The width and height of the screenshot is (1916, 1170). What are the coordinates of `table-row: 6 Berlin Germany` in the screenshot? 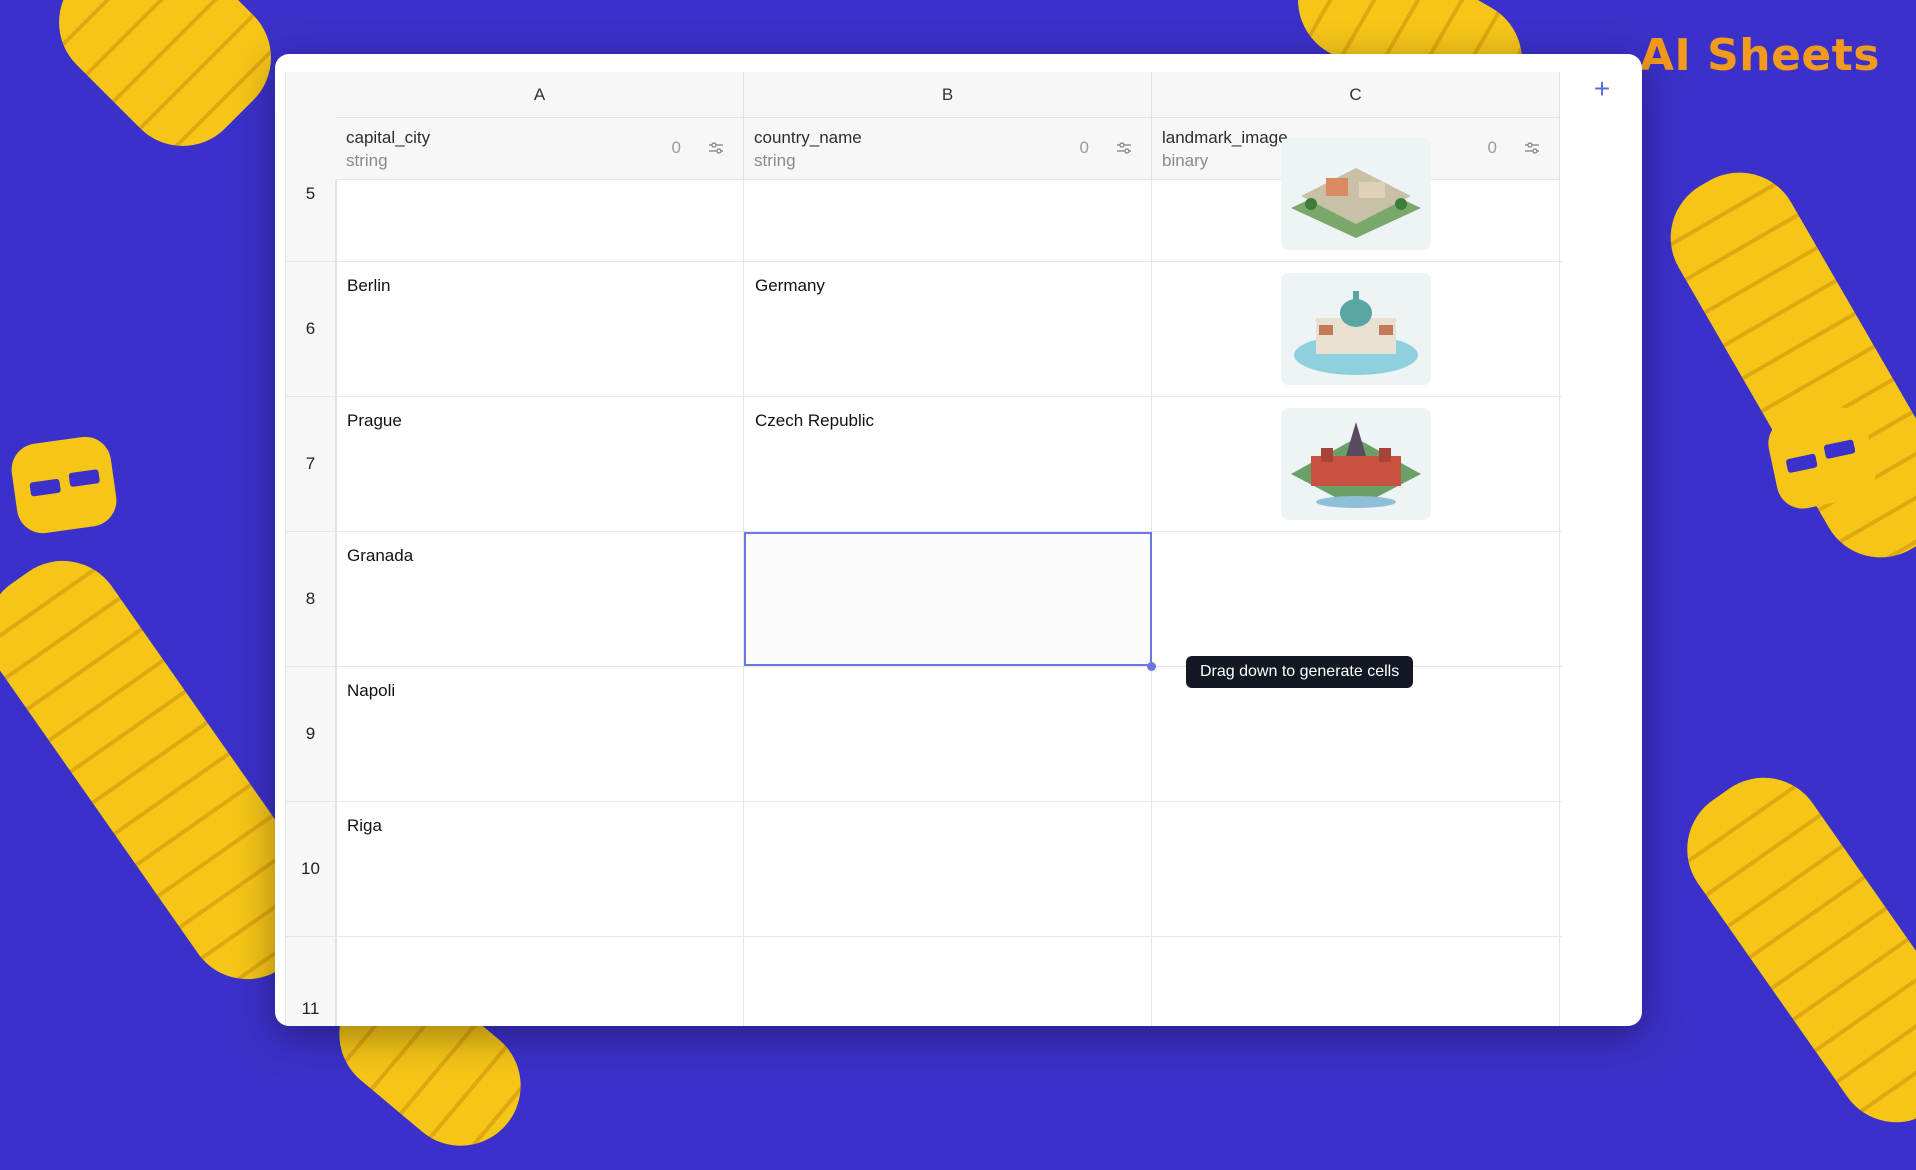 It's located at (924, 329).